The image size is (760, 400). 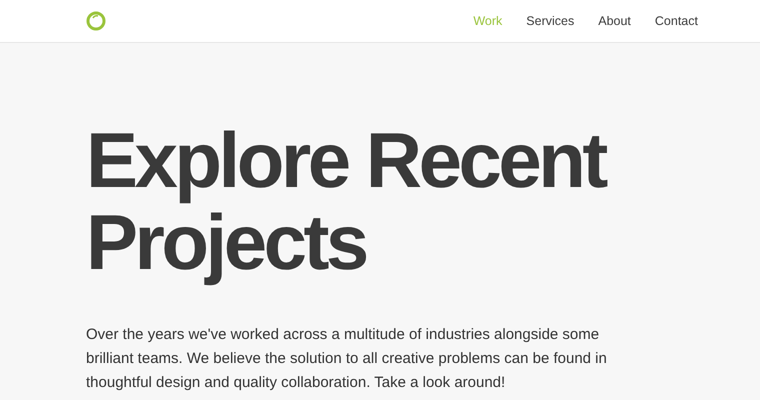 I want to click on nav-link: Contact, so click(x=676, y=21).